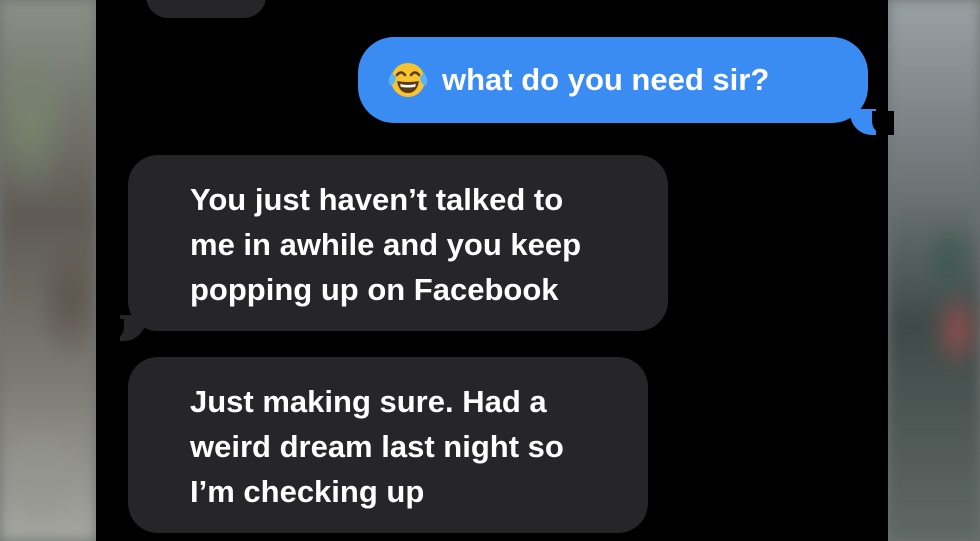 The height and width of the screenshot is (541, 980). Describe the element at coordinates (606, 79) in the screenshot. I see `sent-message-text: what do you need sir?` at that location.